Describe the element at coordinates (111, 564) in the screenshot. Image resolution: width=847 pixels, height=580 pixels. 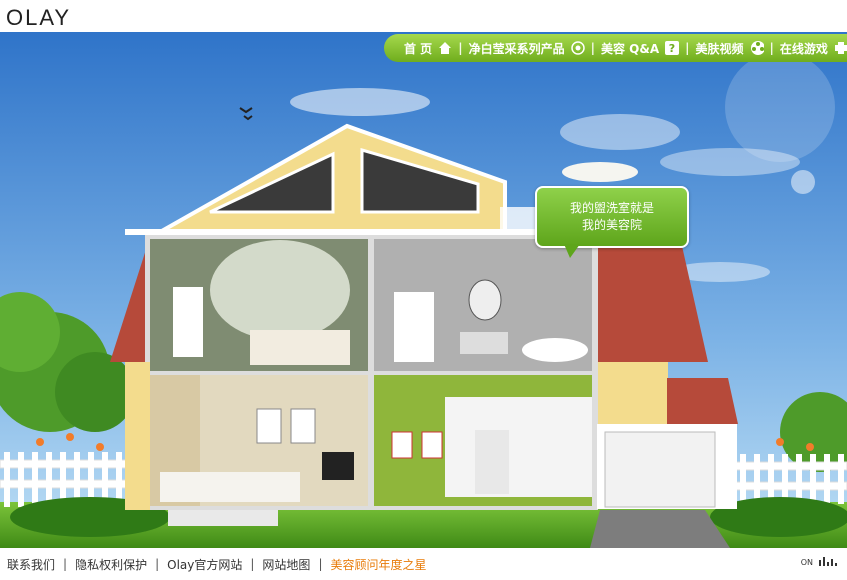
I see `footer-link-privacy: 隐私权利保护` at that location.